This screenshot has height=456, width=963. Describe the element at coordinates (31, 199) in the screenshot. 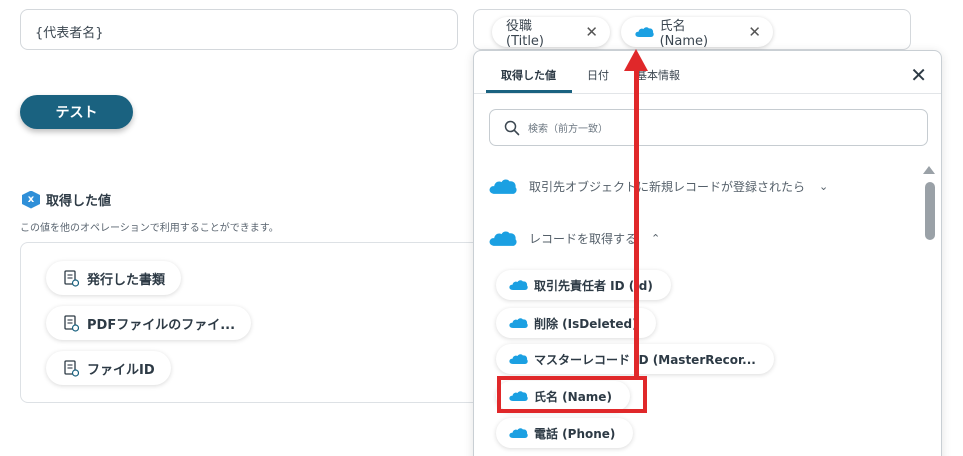

I see `x-badge-icon: x` at that location.